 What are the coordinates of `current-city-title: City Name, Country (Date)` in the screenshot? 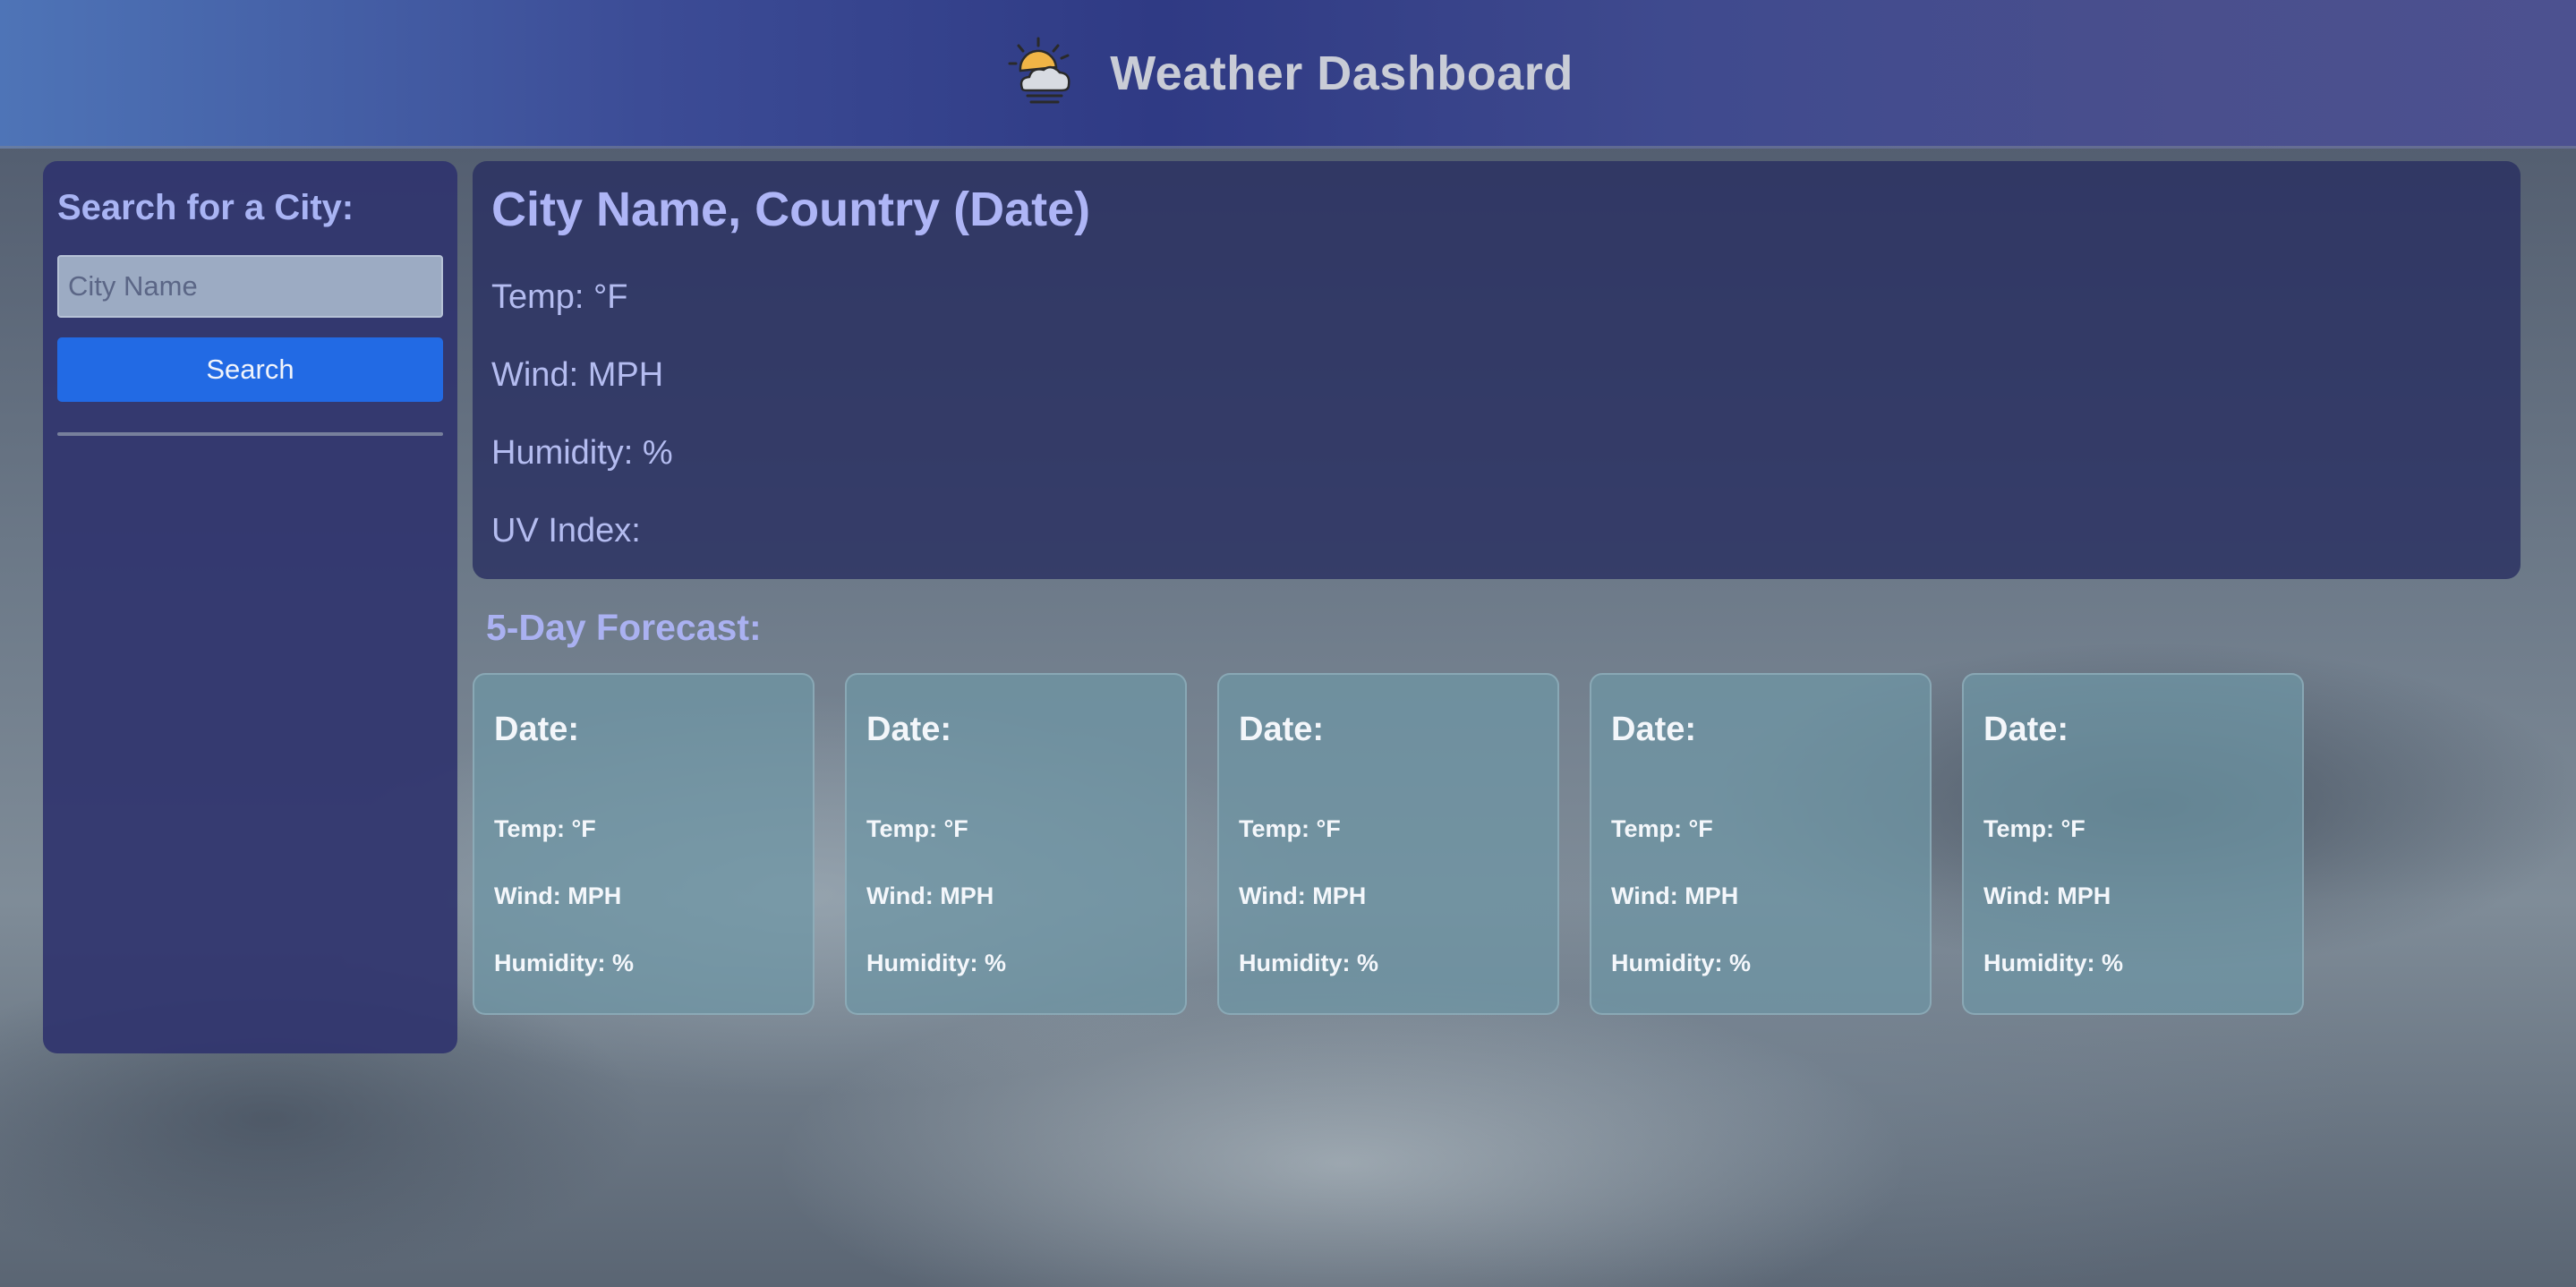 It's located at (791, 209).